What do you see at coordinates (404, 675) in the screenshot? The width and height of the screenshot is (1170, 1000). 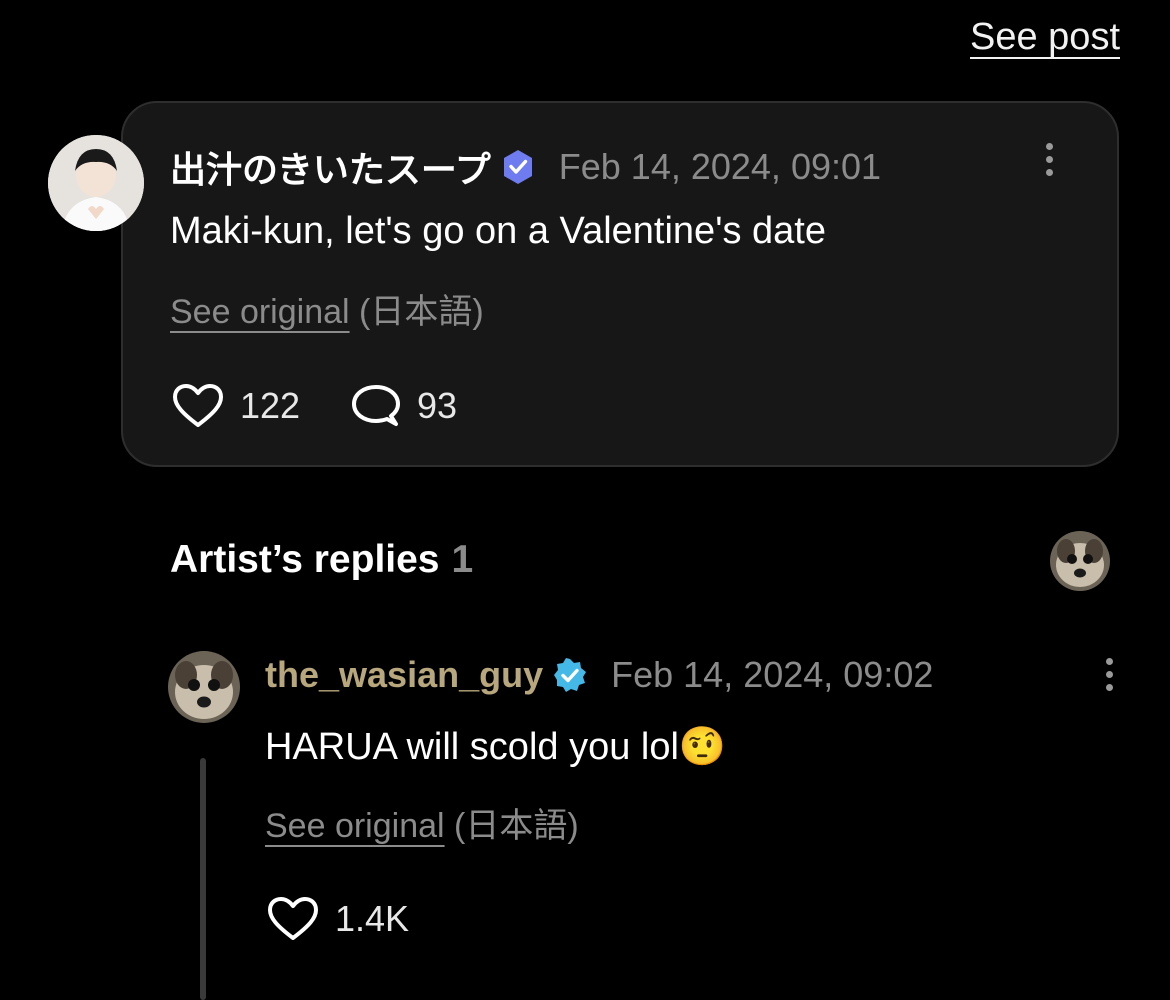 I see `reply-author-name: the_wasian_guy` at bounding box center [404, 675].